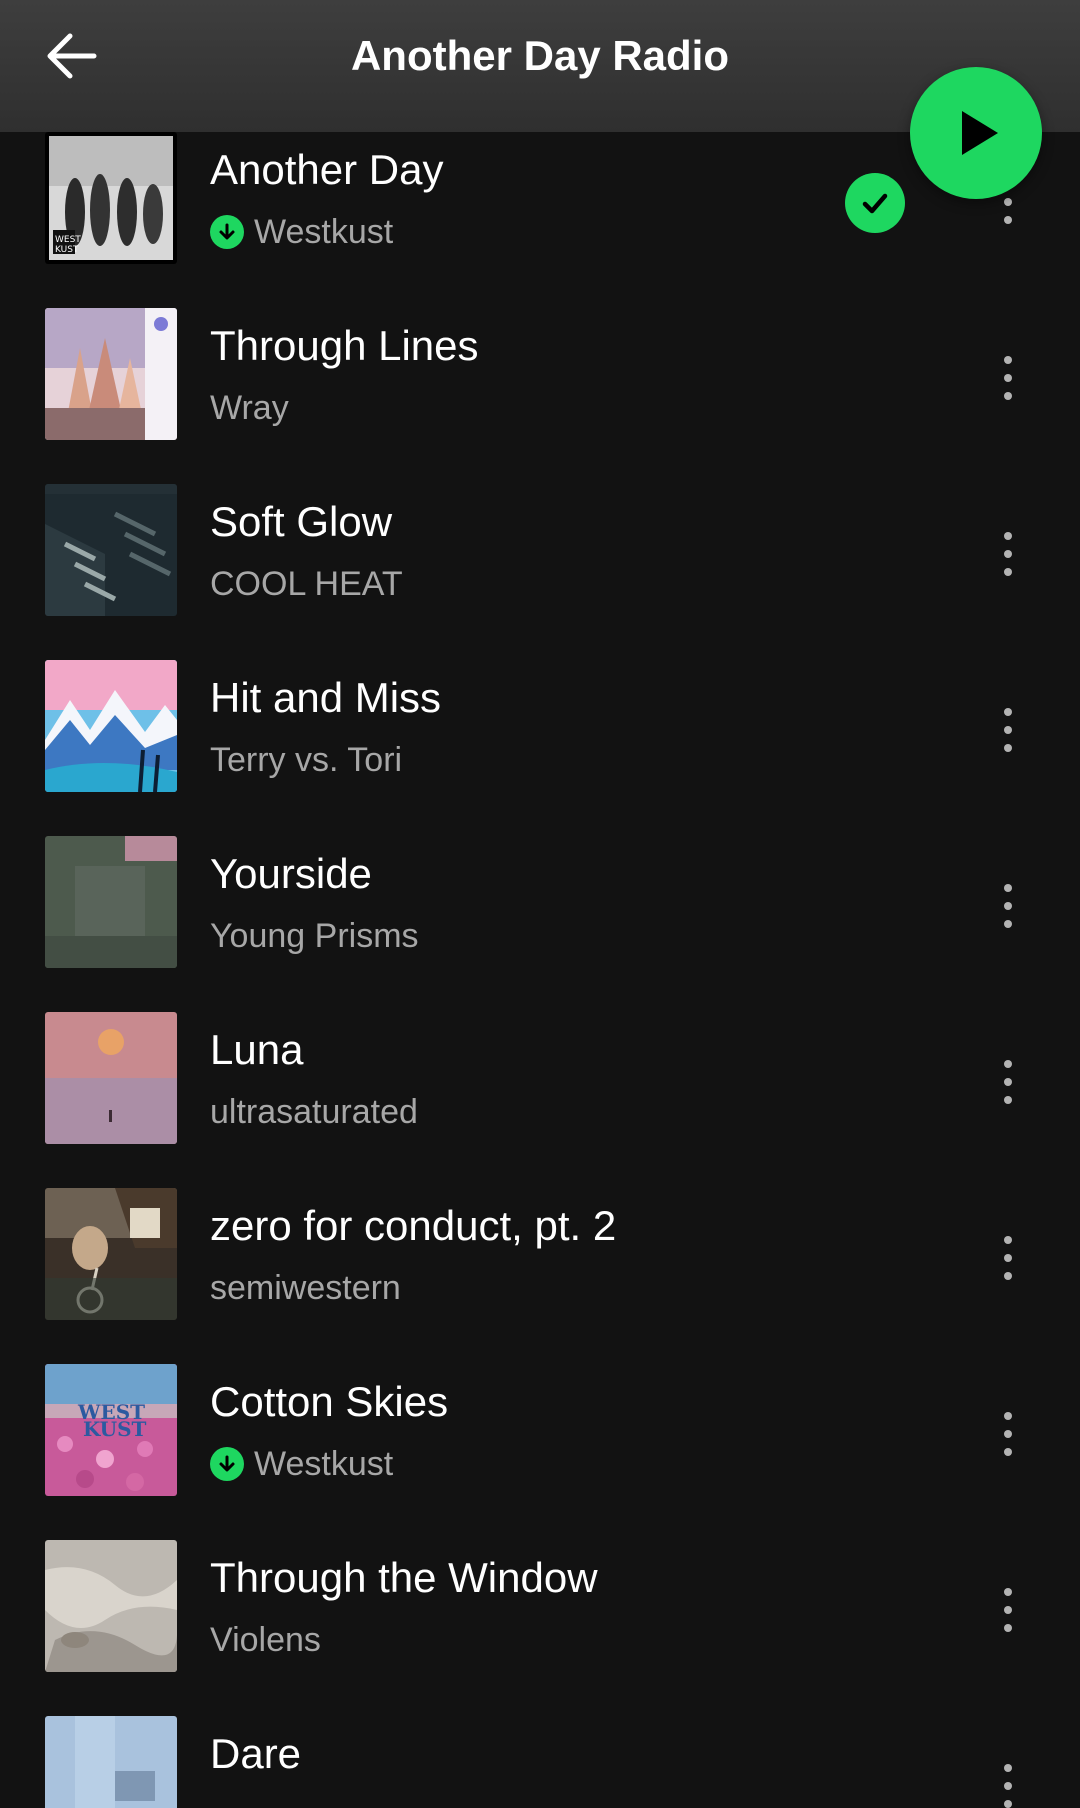 Image resolution: width=1080 pixels, height=1808 pixels. What do you see at coordinates (301, 521) in the screenshot?
I see `track-title: Soft Glow` at bounding box center [301, 521].